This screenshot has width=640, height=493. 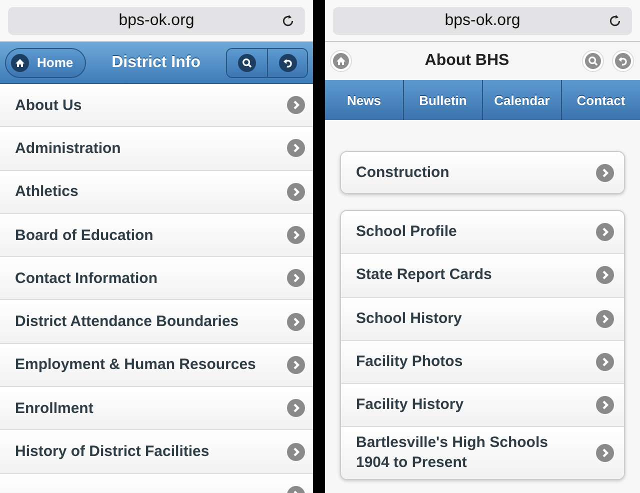 I want to click on search-button, so click(x=247, y=62).